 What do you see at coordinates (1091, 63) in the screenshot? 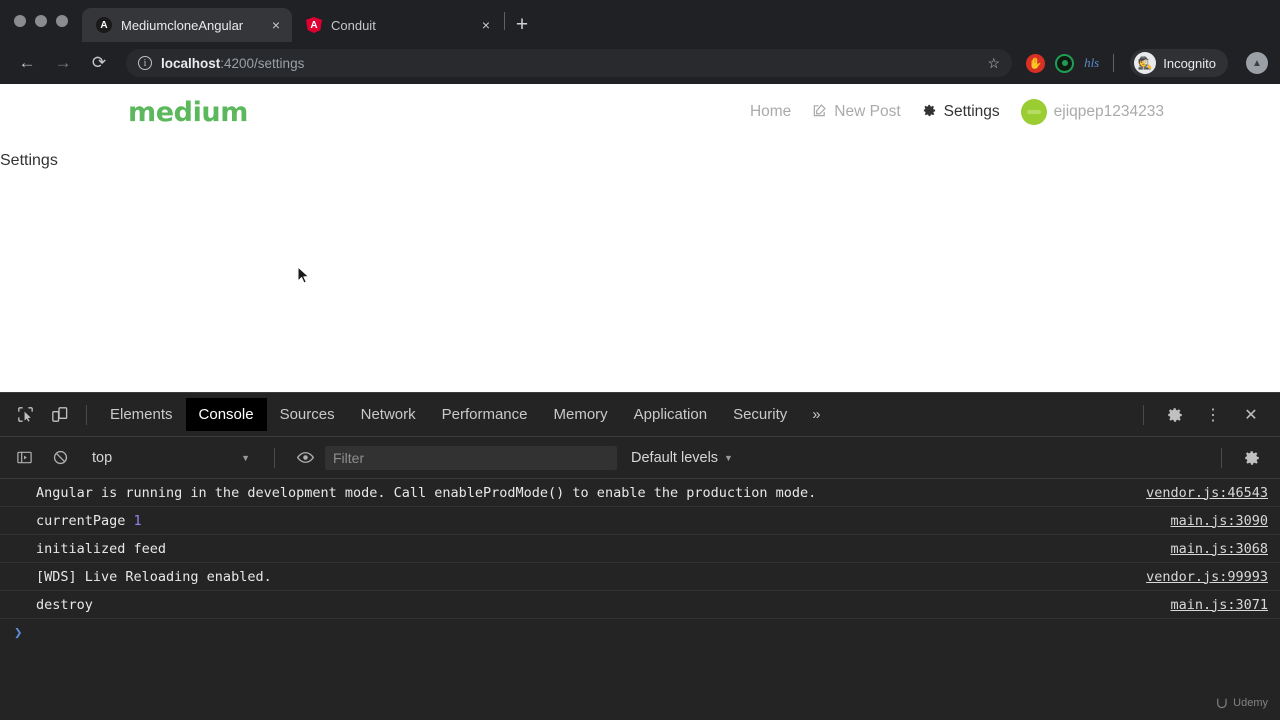
I see `script-extension-icon: hls` at bounding box center [1091, 63].